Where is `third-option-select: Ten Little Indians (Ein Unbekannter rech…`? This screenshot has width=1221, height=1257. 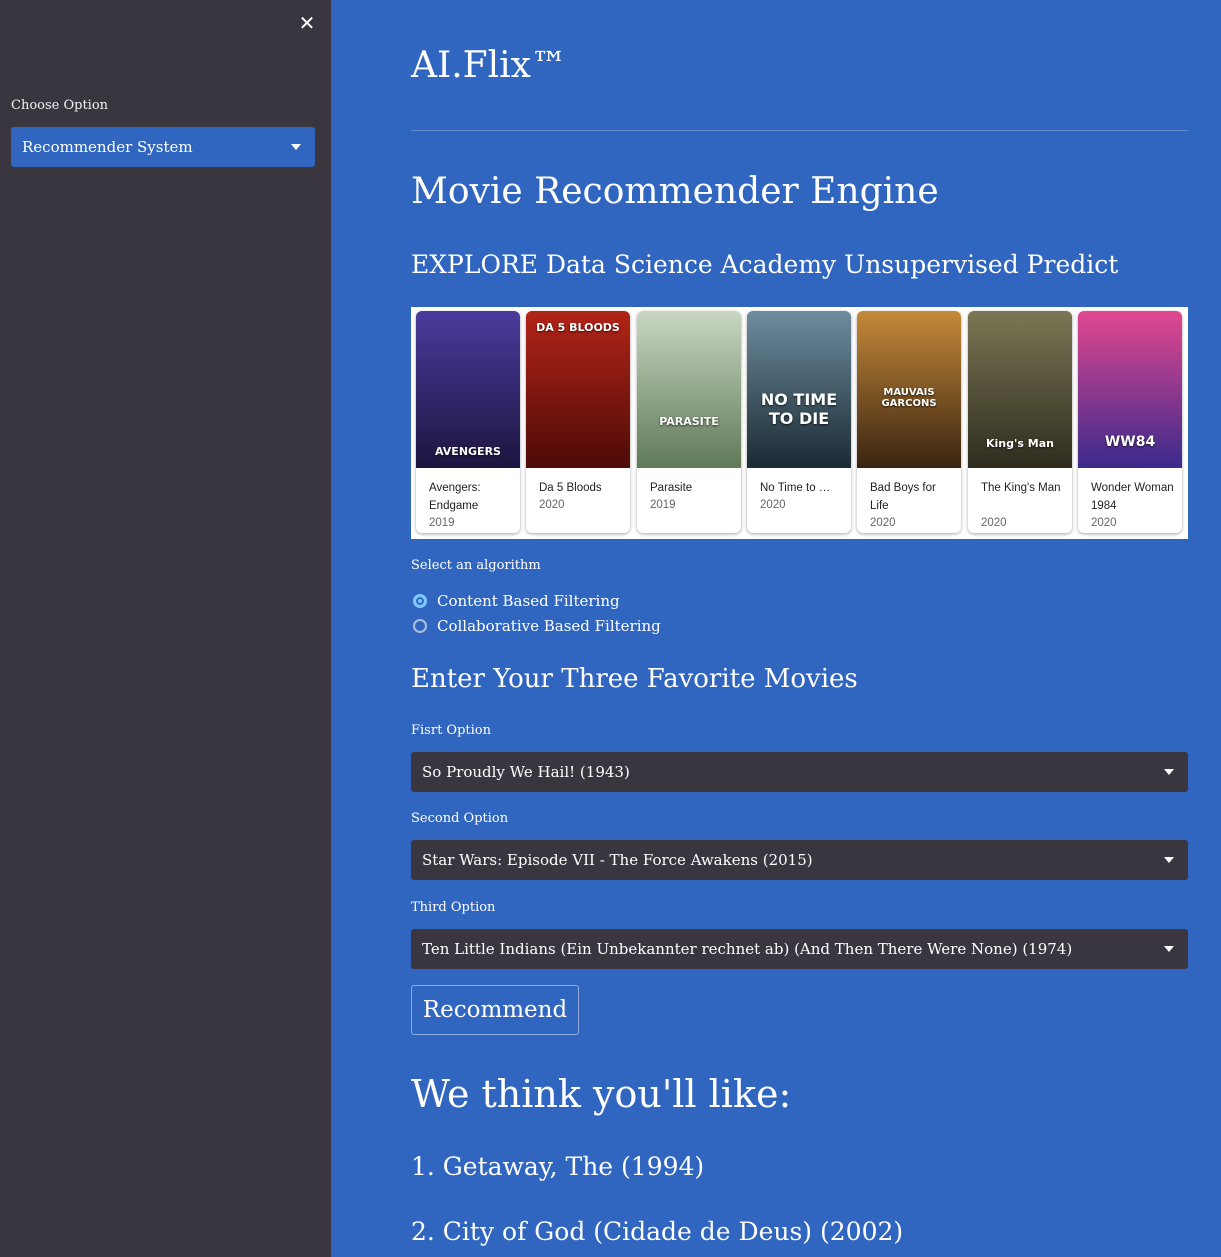
third-option-select: Ten Little Indians (Ein Unbekannter rech… is located at coordinates (799, 949).